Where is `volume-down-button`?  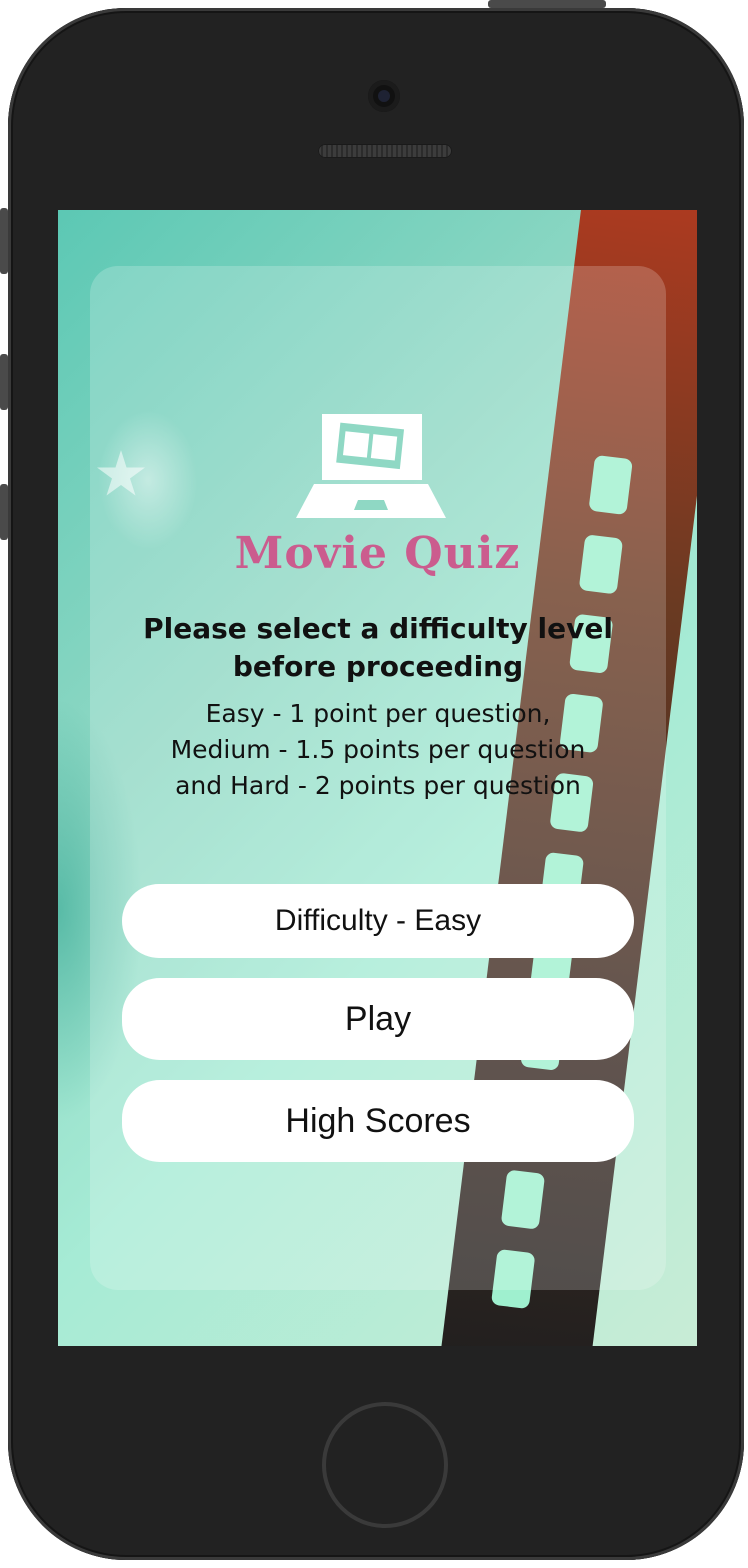
volume-down-button is located at coordinates (4, 512).